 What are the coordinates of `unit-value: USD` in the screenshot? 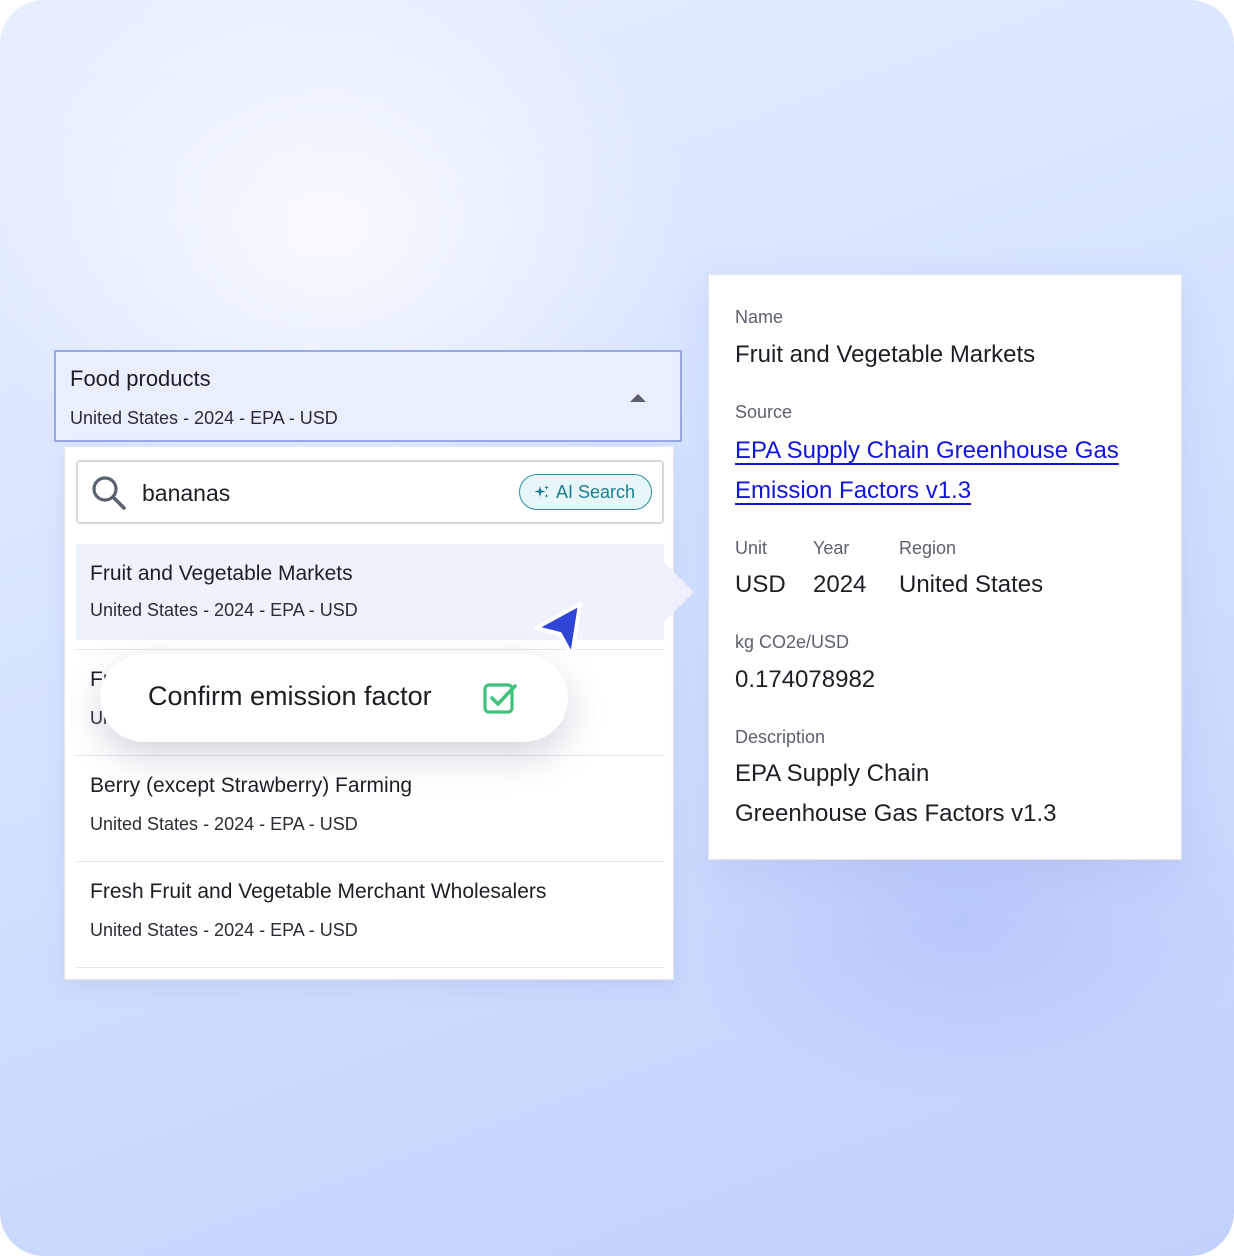 It's located at (760, 584).